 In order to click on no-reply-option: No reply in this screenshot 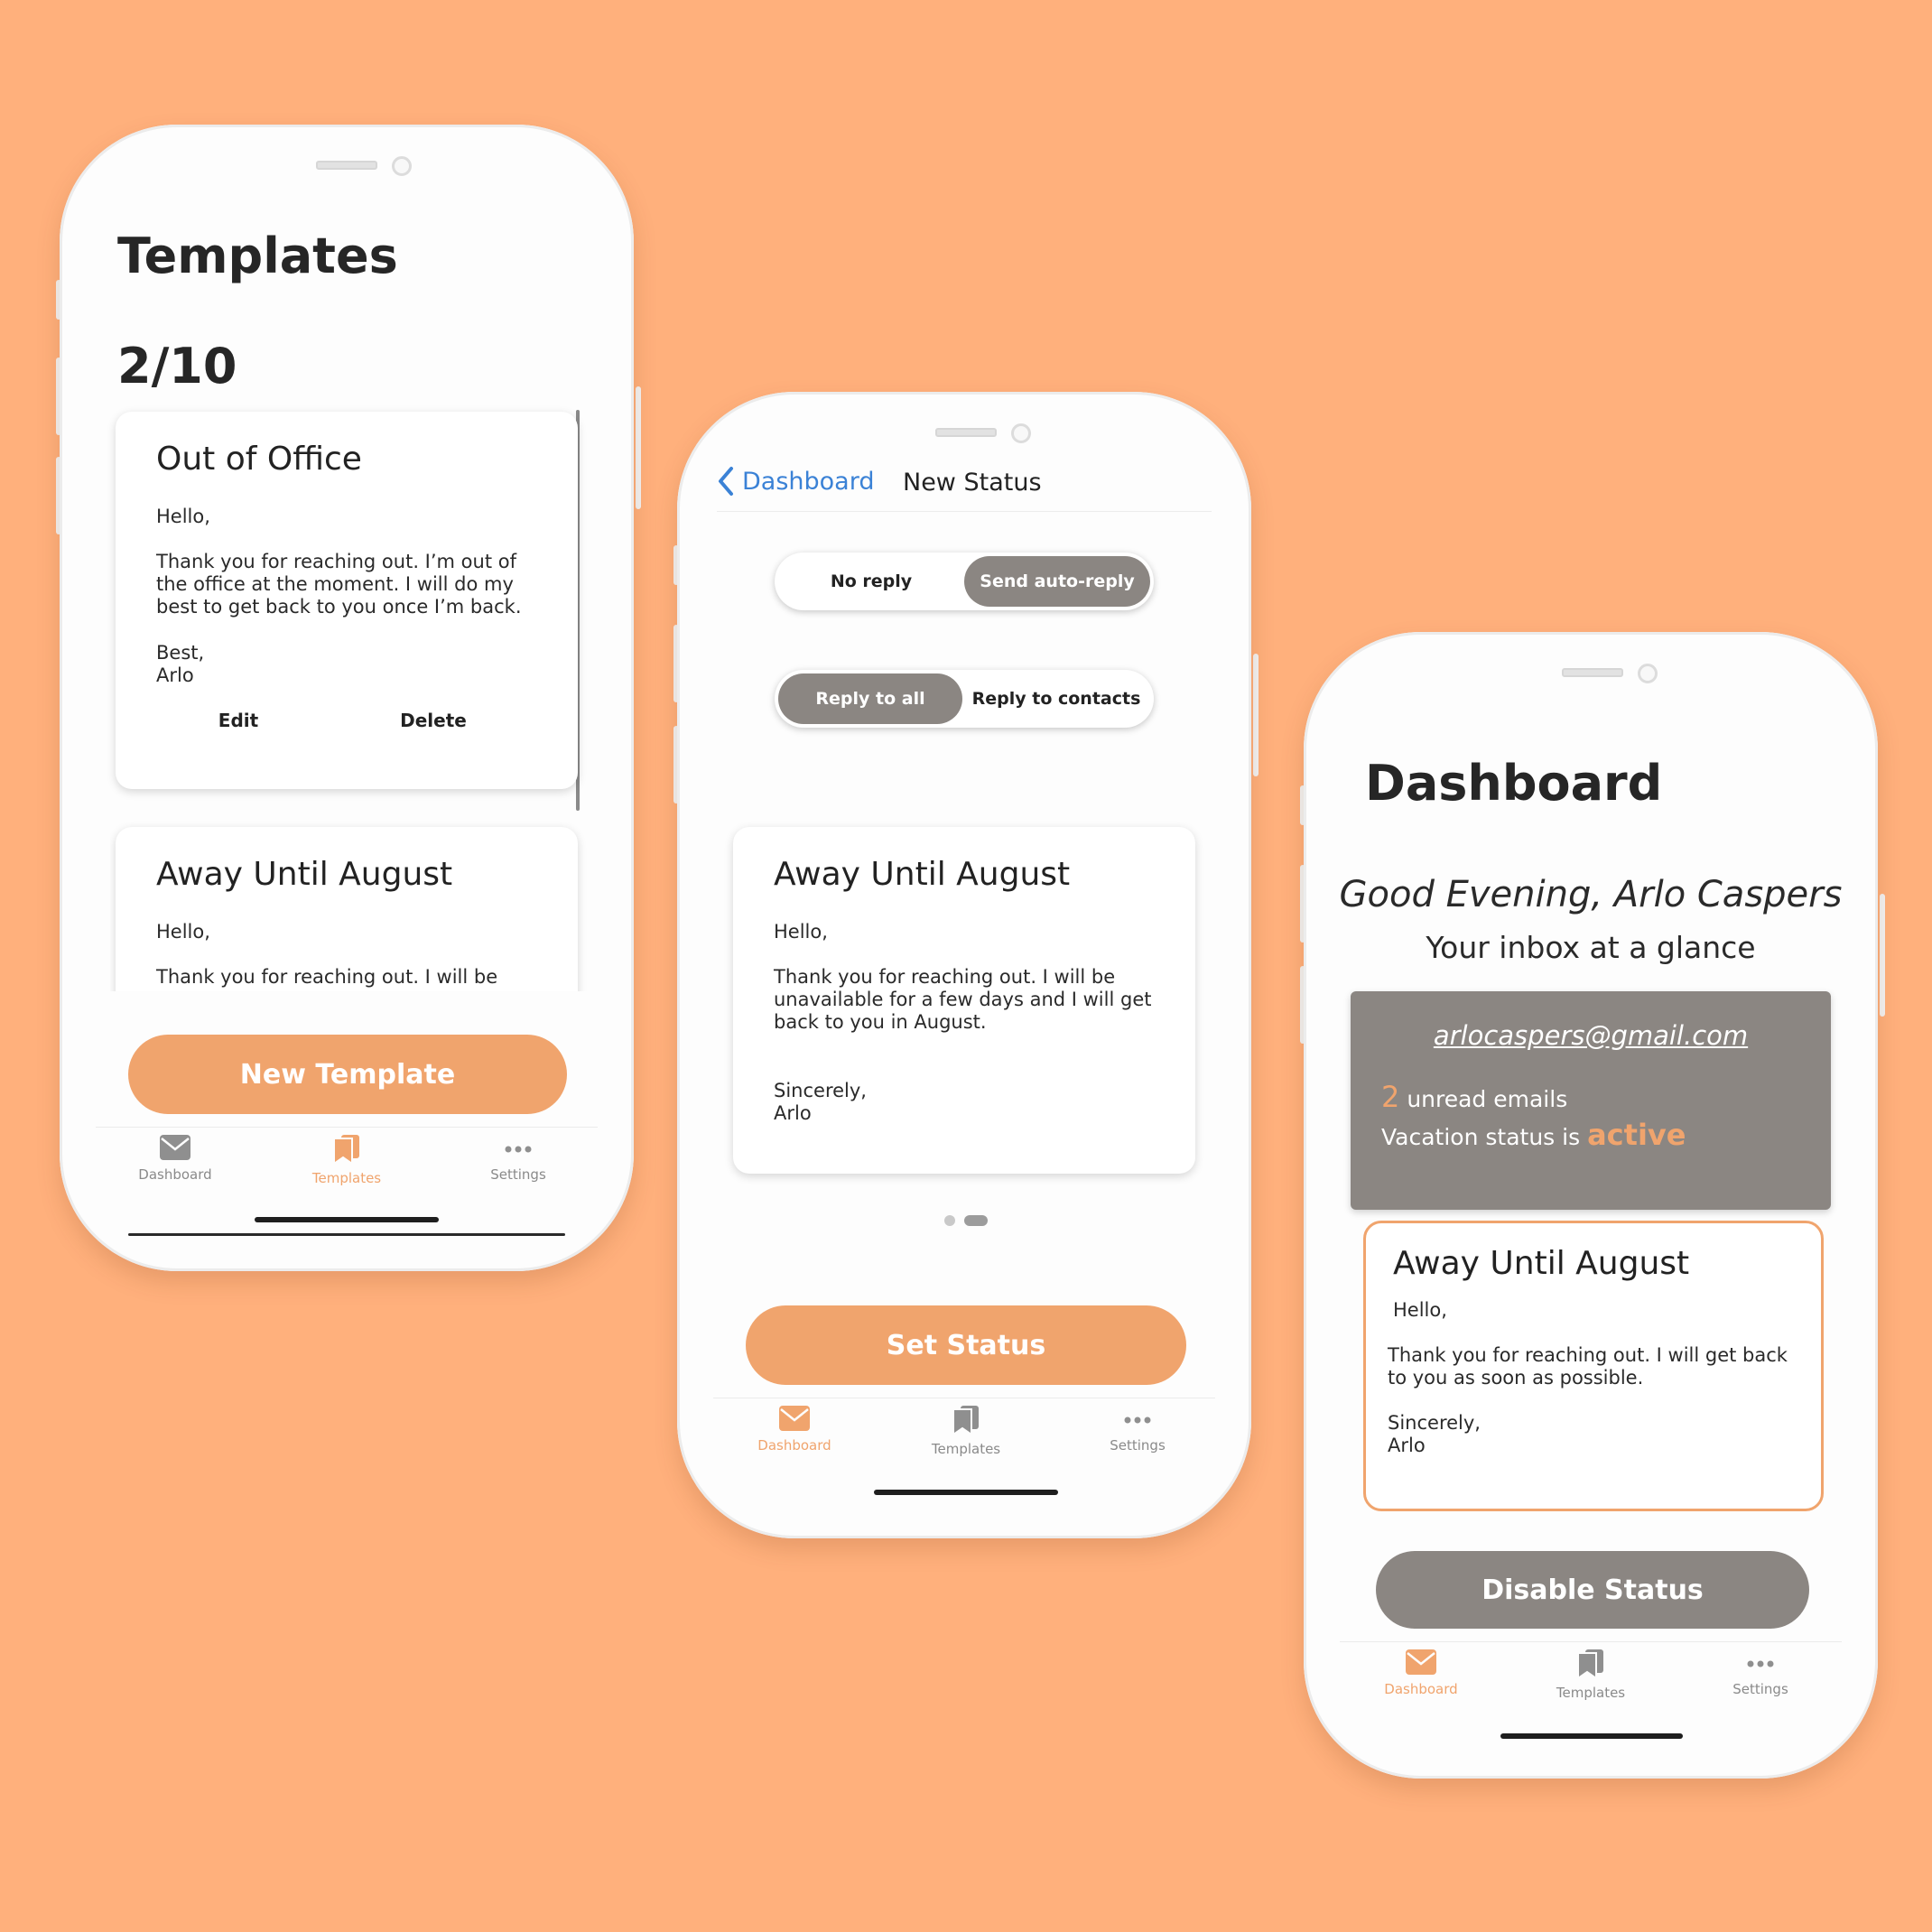, I will do `click(871, 581)`.